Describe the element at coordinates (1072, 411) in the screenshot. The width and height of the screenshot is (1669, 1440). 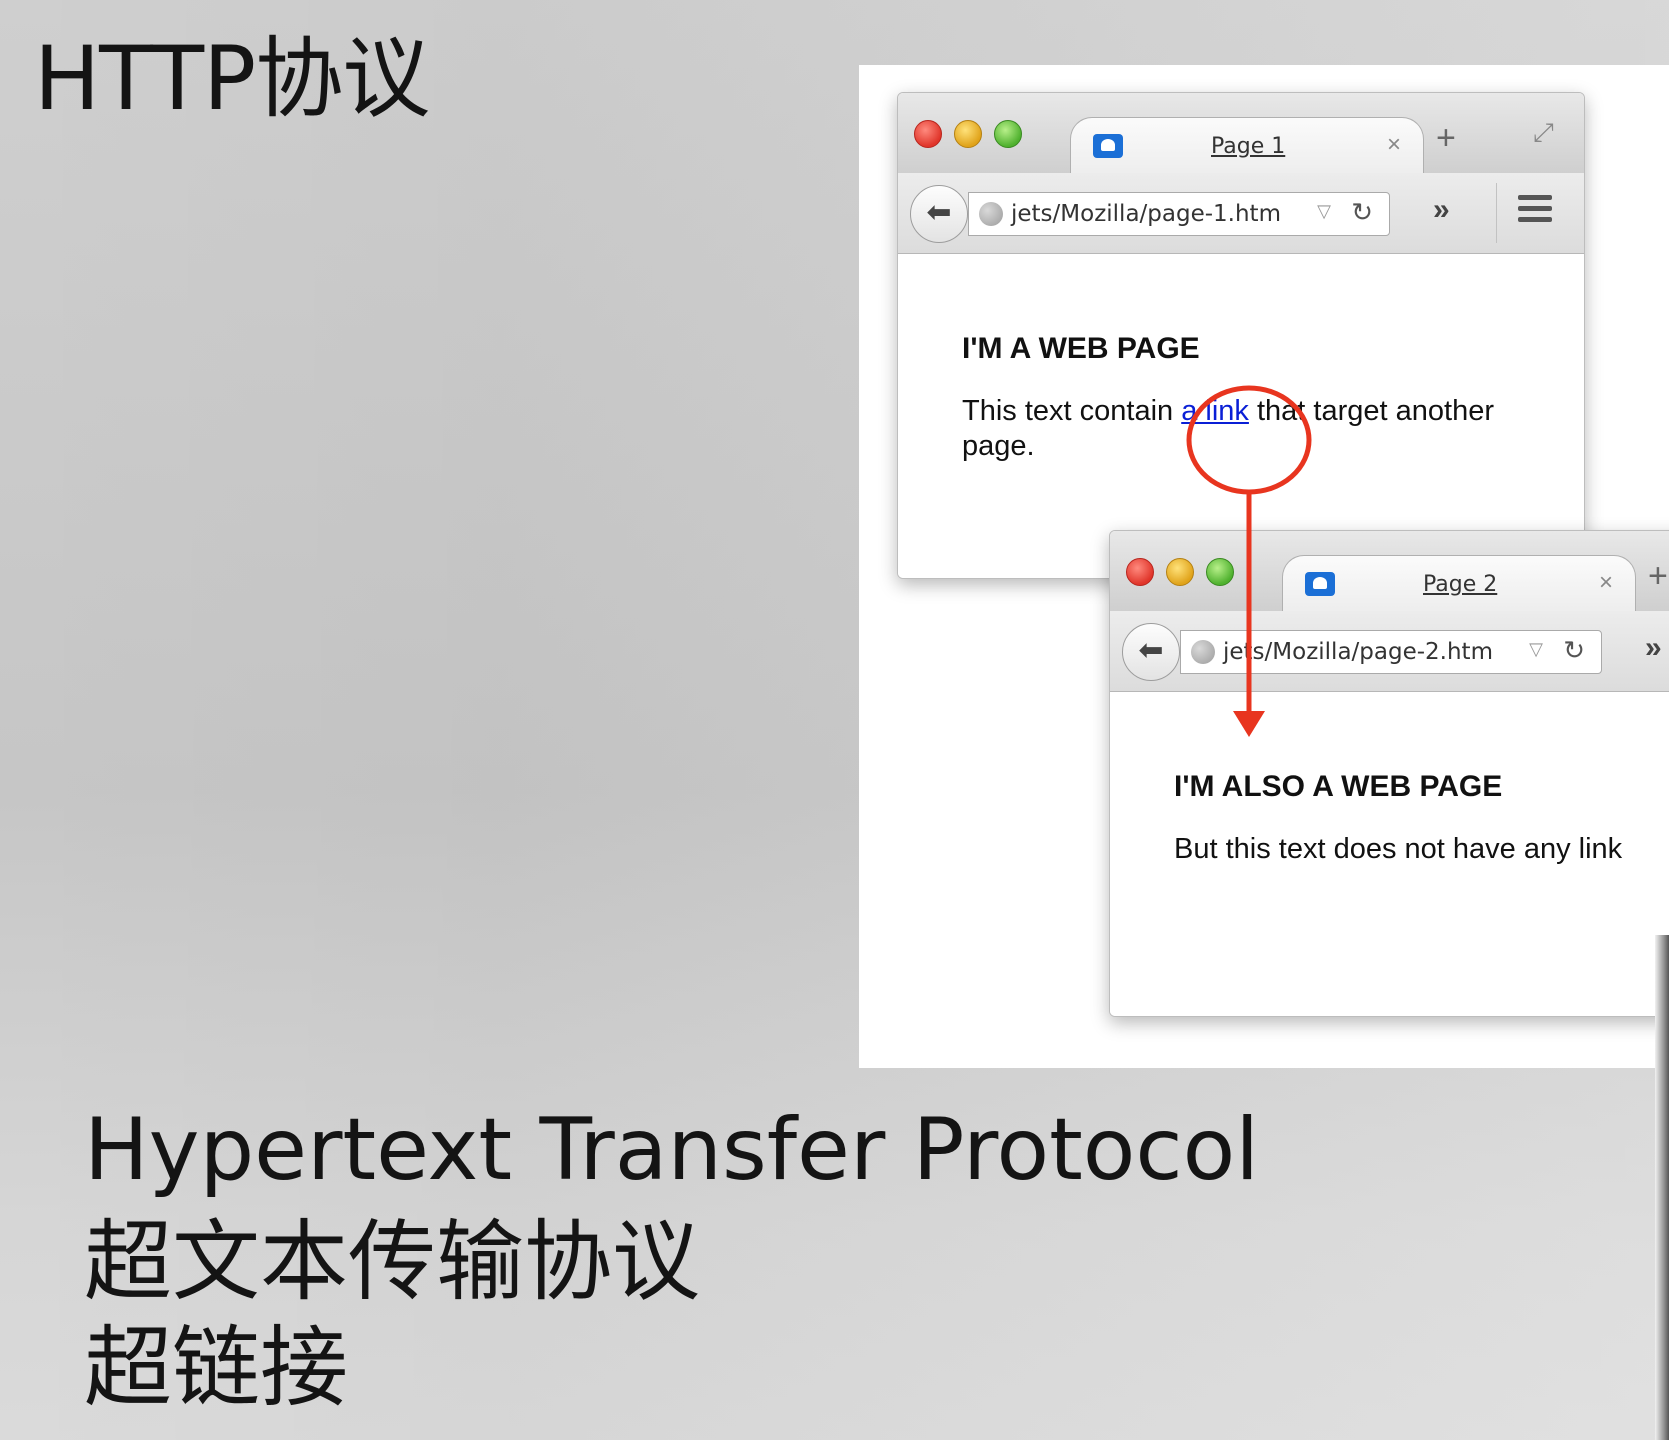
I see `paragraph-text-before: This text contain` at that location.